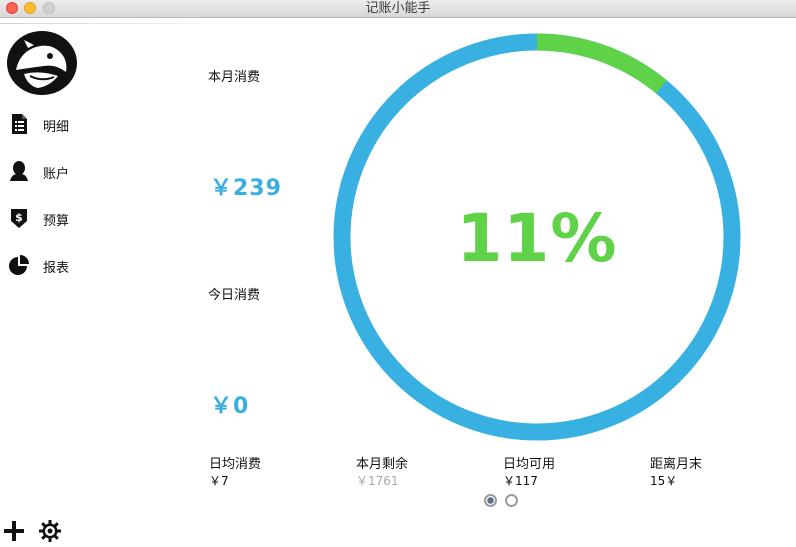 Image resolution: width=796 pixels, height=547 pixels. What do you see at coordinates (83, 219) in the screenshot?
I see `sidebar-item-budget: $ 预算` at bounding box center [83, 219].